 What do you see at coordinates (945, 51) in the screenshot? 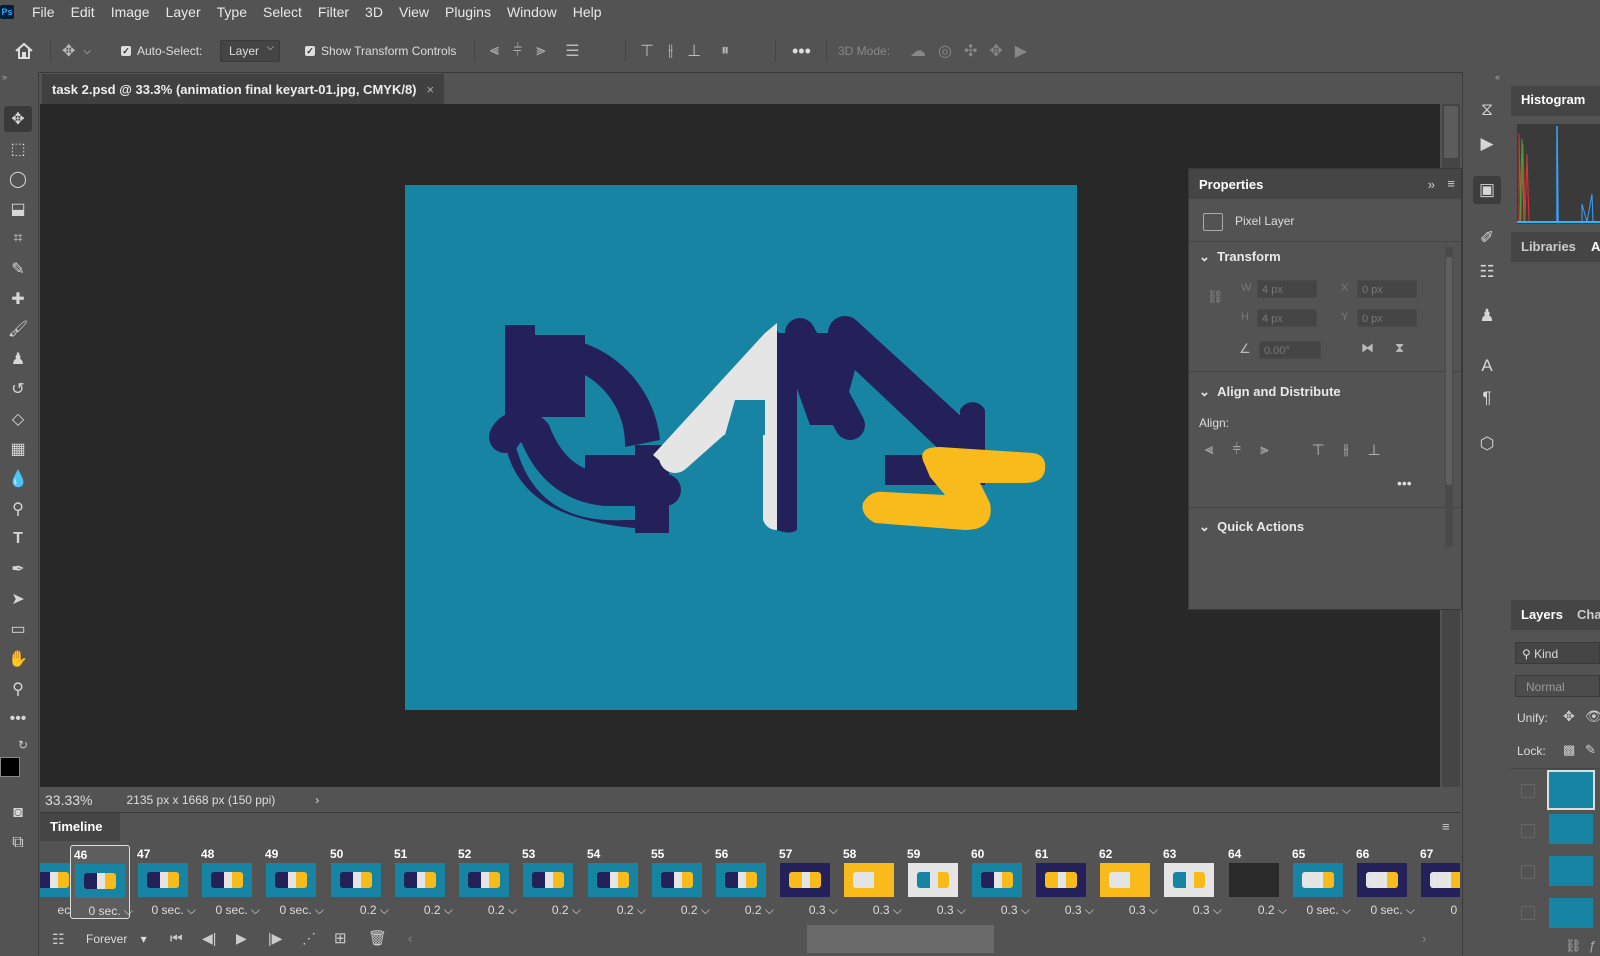
I see `3d-roll-icon: ◎` at bounding box center [945, 51].